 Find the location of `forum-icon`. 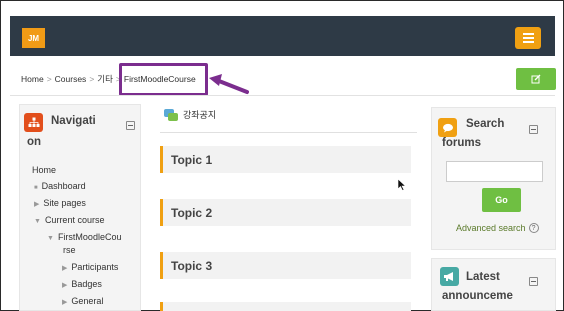

forum-icon is located at coordinates (171, 114).